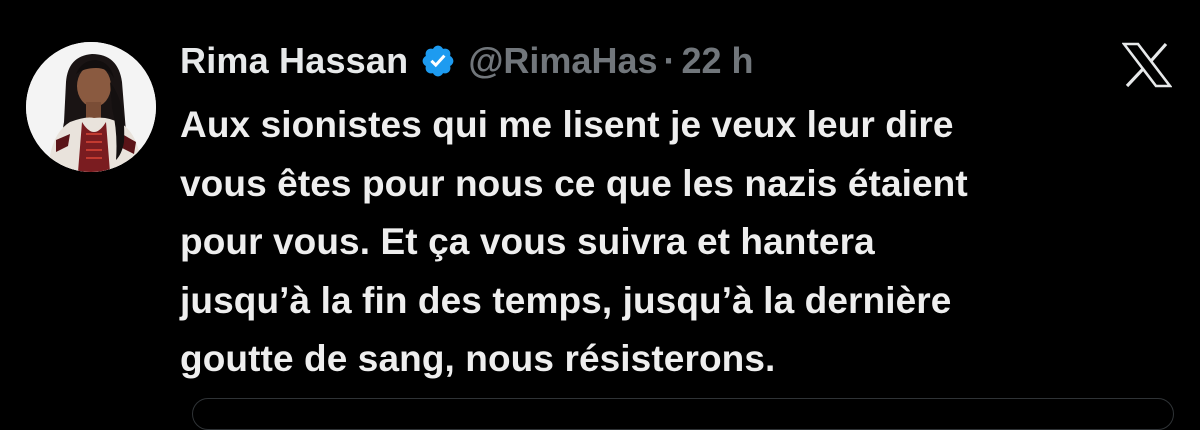  Describe the element at coordinates (1147, 65) in the screenshot. I see `x-logo-icon` at that location.